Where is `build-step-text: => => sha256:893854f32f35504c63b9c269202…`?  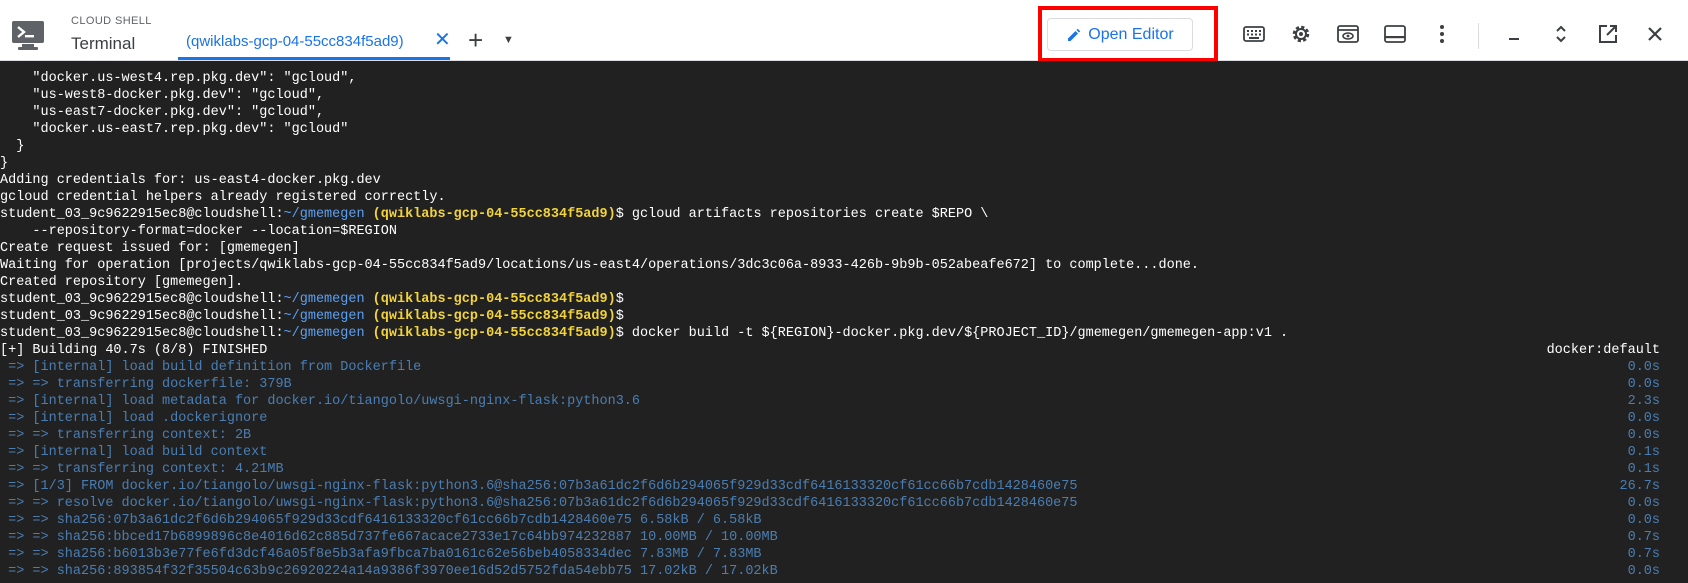 build-step-text: => => sha256:893854f32f35504c63b9c269202… is located at coordinates (389, 571).